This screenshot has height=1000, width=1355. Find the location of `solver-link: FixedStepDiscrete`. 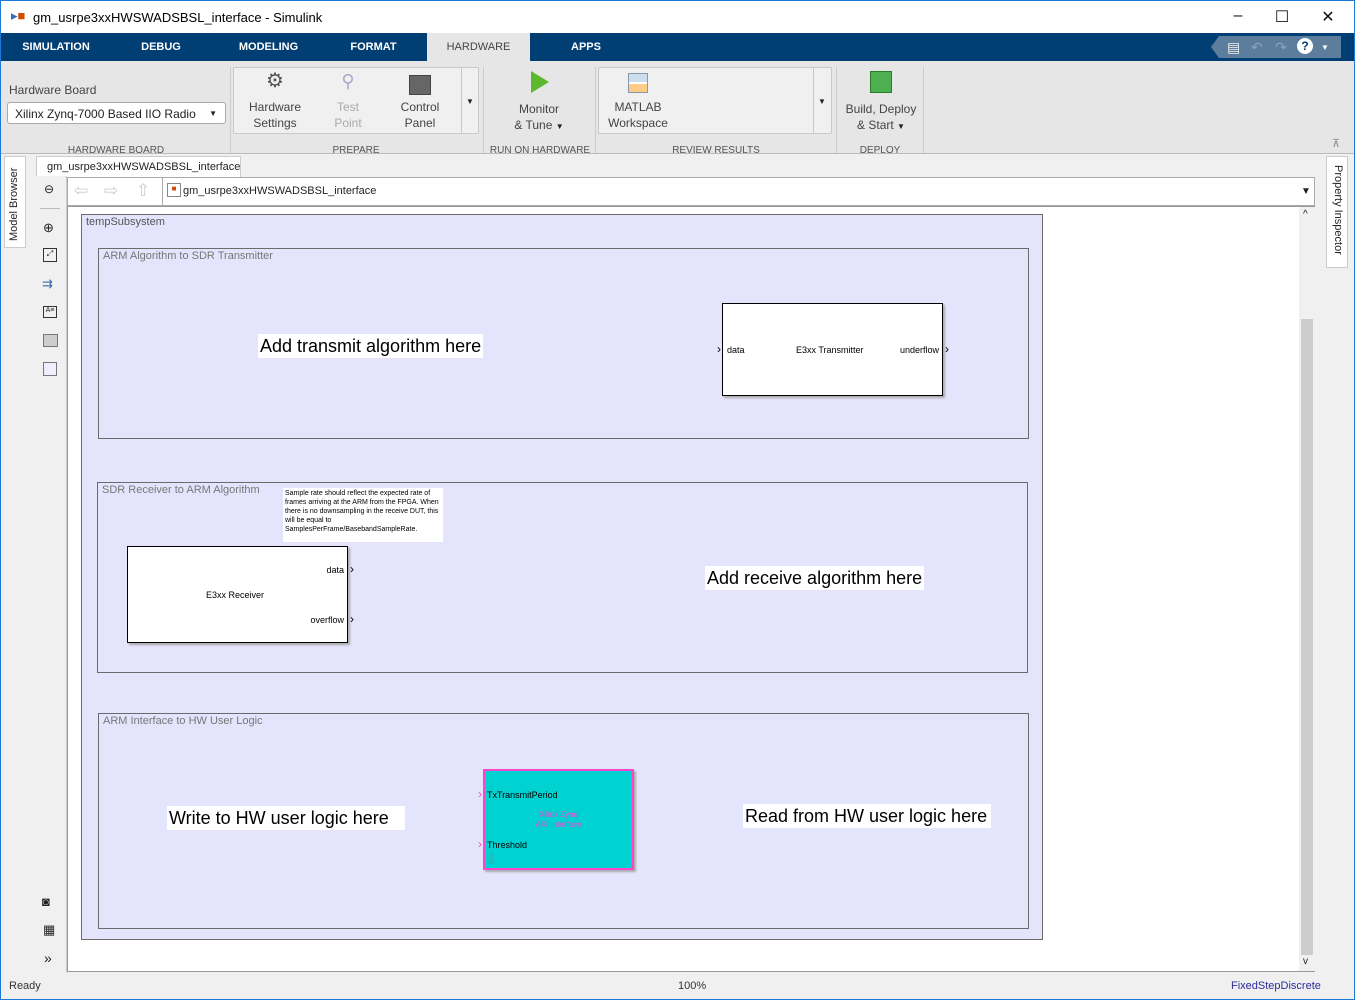

solver-link: FixedStepDiscrete is located at coordinates (1276, 986).